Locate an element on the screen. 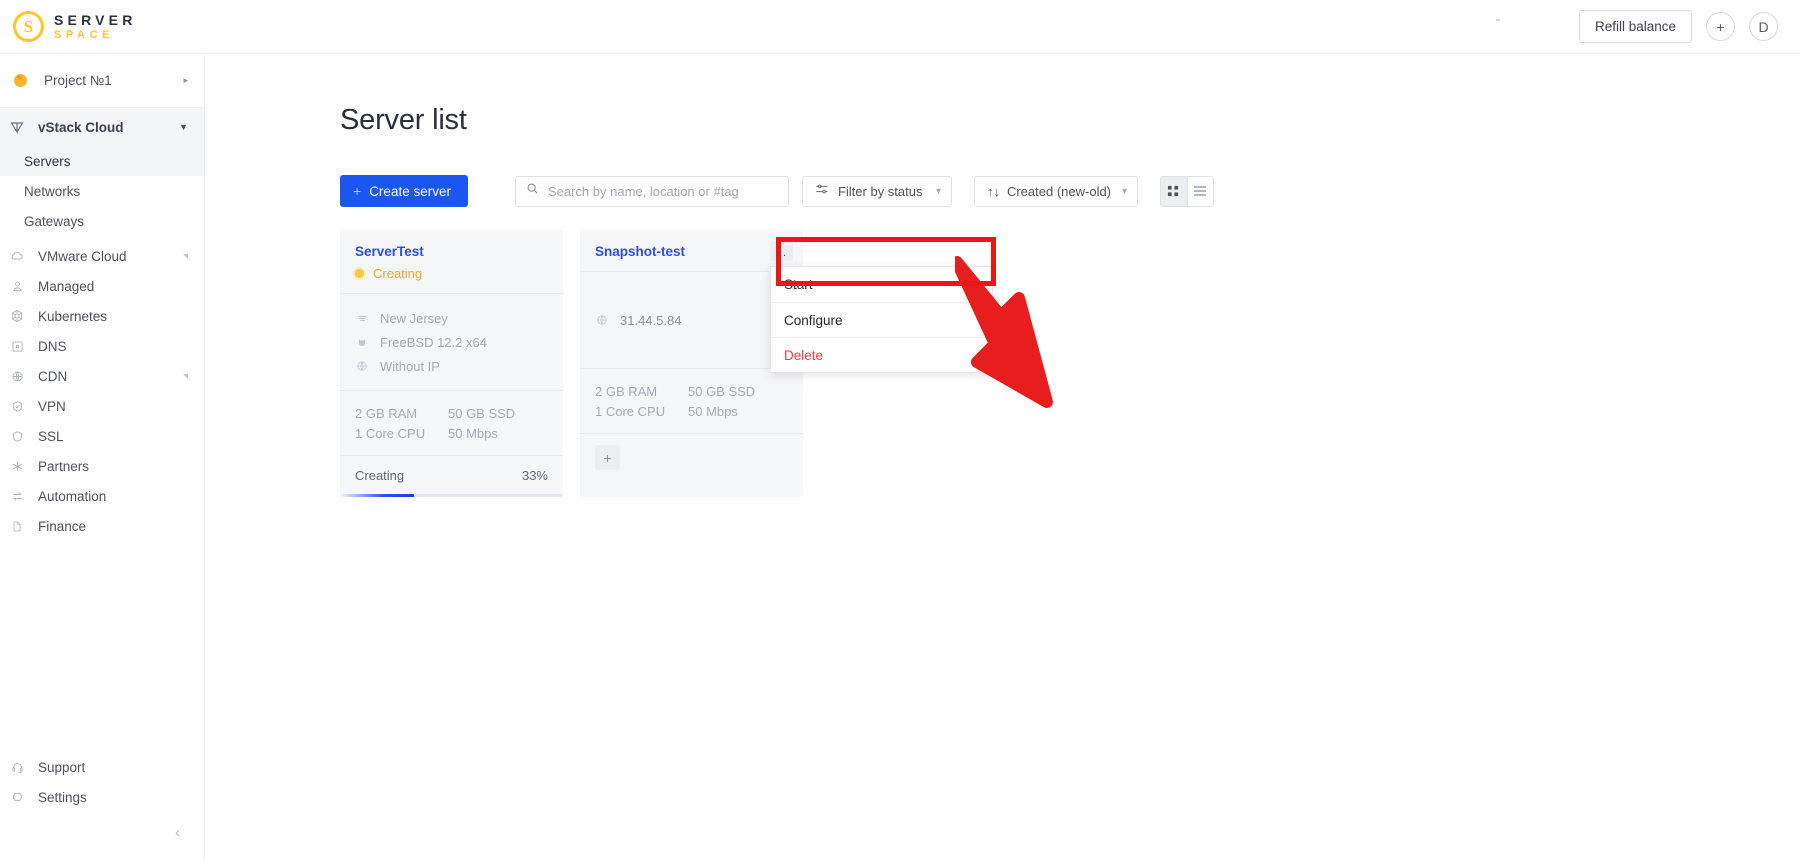 Image resolution: width=1800 pixels, height=860 pixels. sidebar-item-label: Kubernetes is located at coordinates (73, 316).